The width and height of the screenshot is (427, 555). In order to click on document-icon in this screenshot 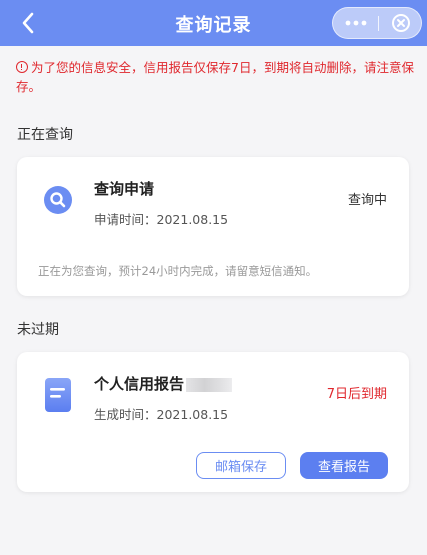, I will do `click(58, 395)`.